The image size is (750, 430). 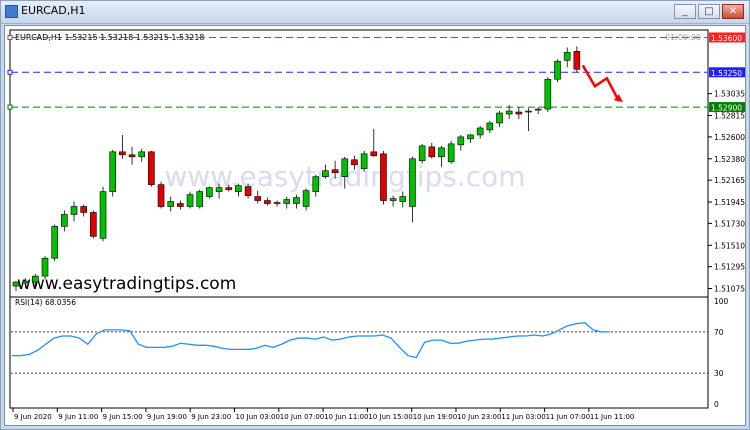 I want to click on price-tick-label: 1.52600, so click(x=729, y=137).